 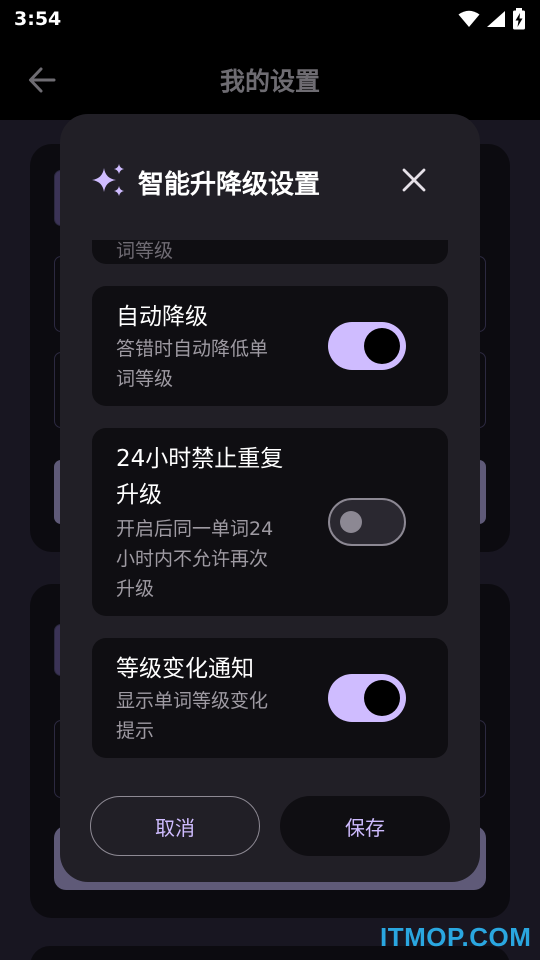 What do you see at coordinates (145, 251) in the screenshot?
I see `setting-desc-partial: 词等级` at bounding box center [145, 251].